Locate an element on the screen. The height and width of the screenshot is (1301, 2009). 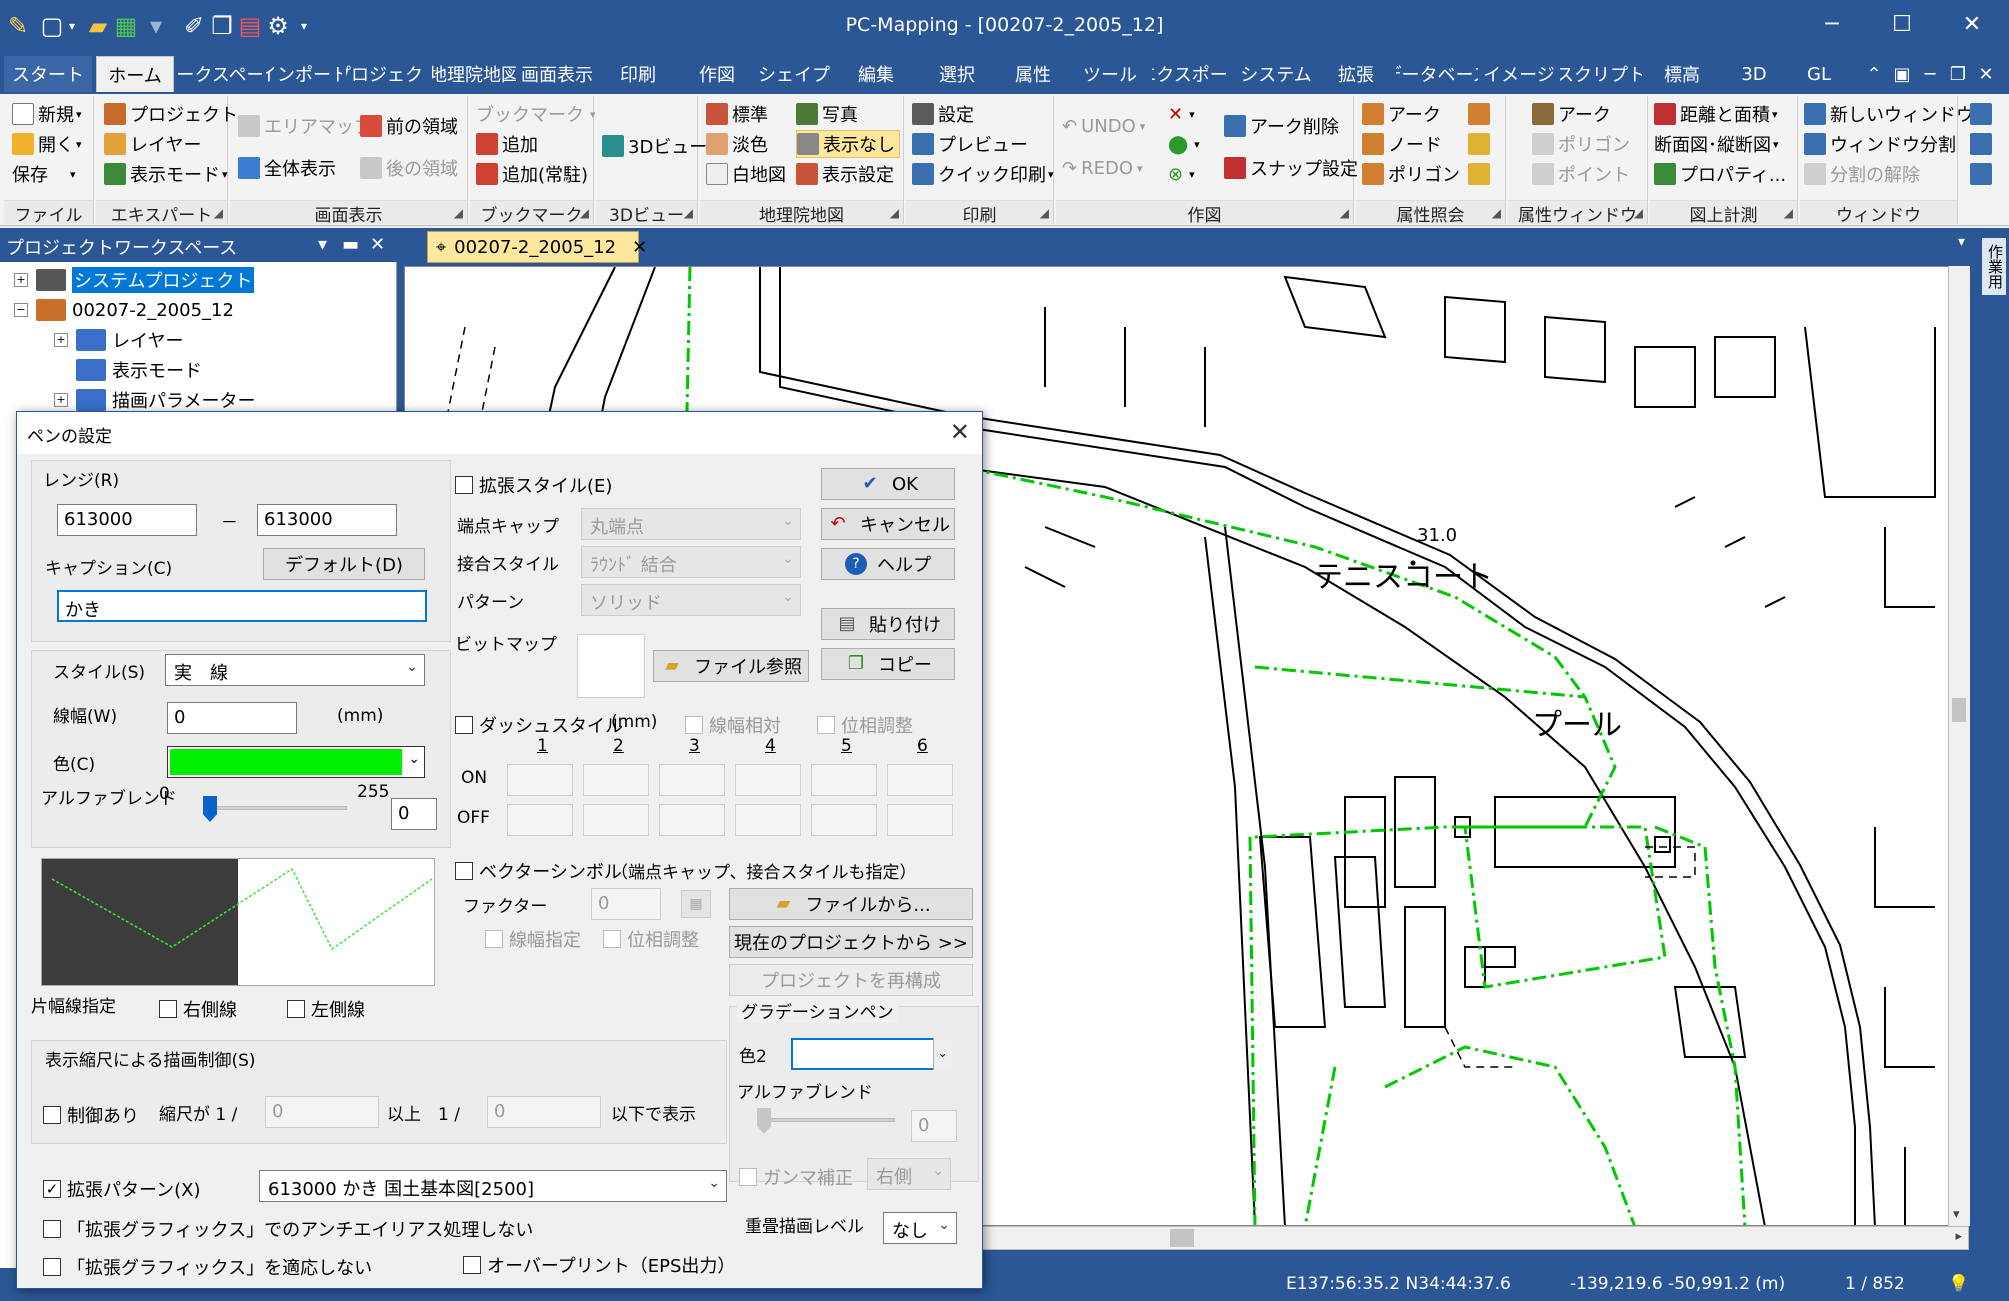
attrwin-polygon-button: ポリゴン is located at coordinates (1581, 144).